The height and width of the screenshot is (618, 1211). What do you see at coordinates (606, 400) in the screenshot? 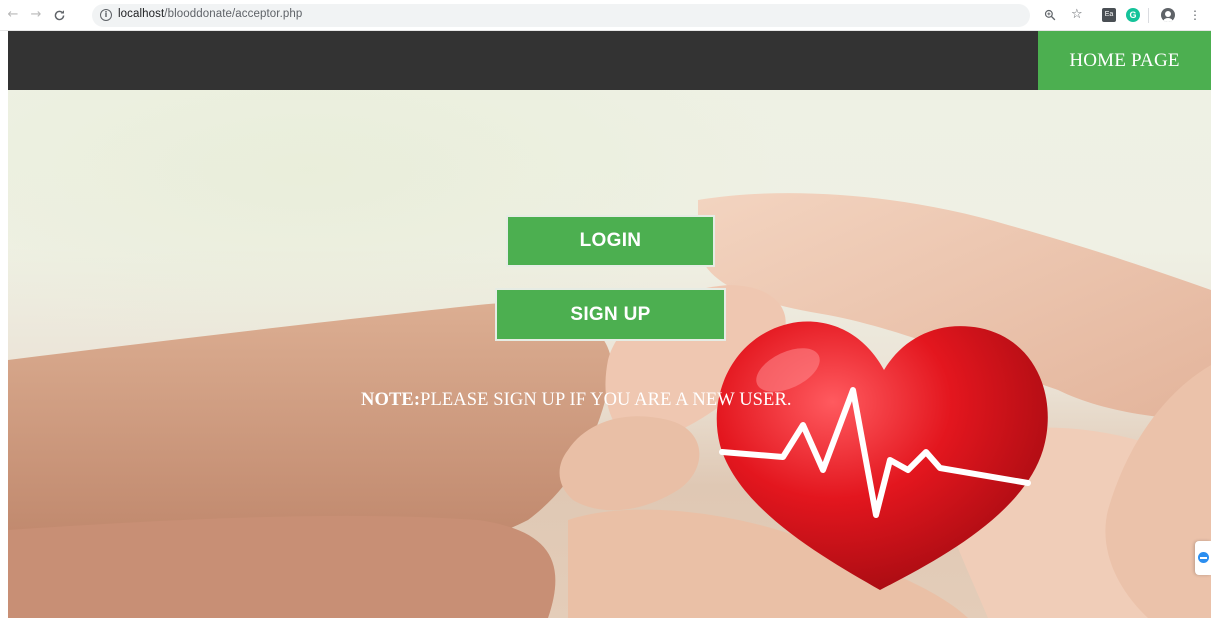
I see `note-text: PLEASE SIGN UP IF YOU ARE A NEW USER.` at bounding box center [606, 400].